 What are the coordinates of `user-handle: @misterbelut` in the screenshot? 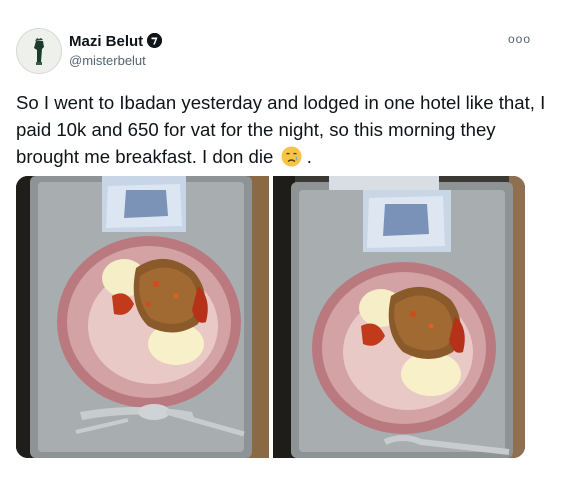 It's located at (107, 60).